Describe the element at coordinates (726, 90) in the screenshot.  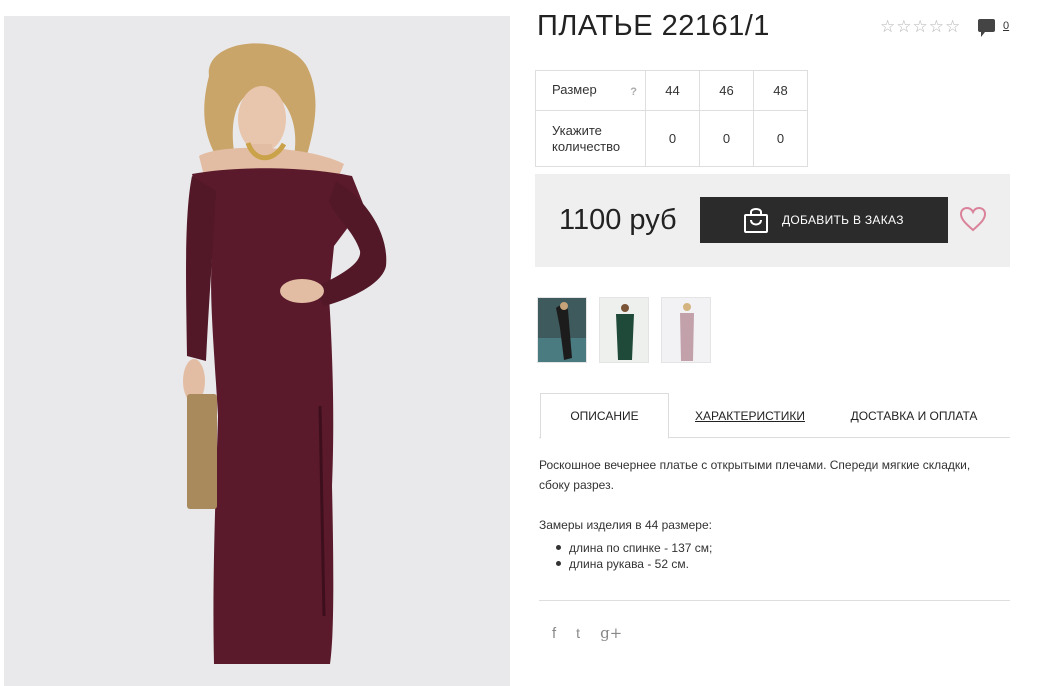
I see `size-46: 46` at that location.